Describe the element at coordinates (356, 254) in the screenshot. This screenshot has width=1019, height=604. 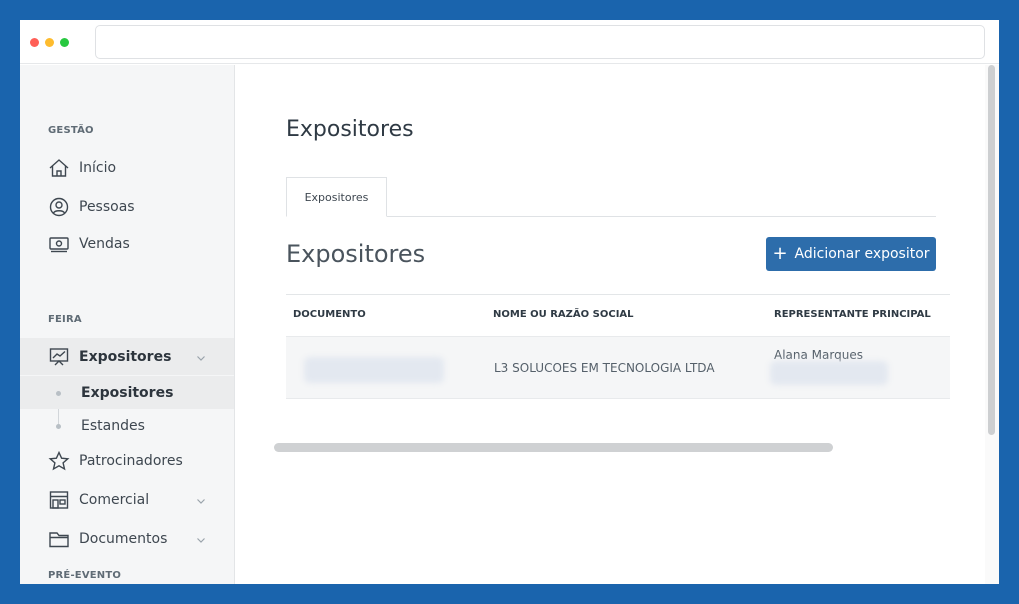
I see `section-title: Expositores` at that location.